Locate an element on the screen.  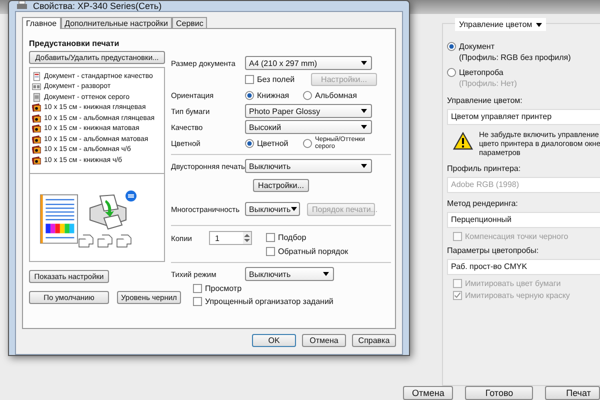
color-handling-field: Цветом управляет принтер is located at coordinates (523, 117).